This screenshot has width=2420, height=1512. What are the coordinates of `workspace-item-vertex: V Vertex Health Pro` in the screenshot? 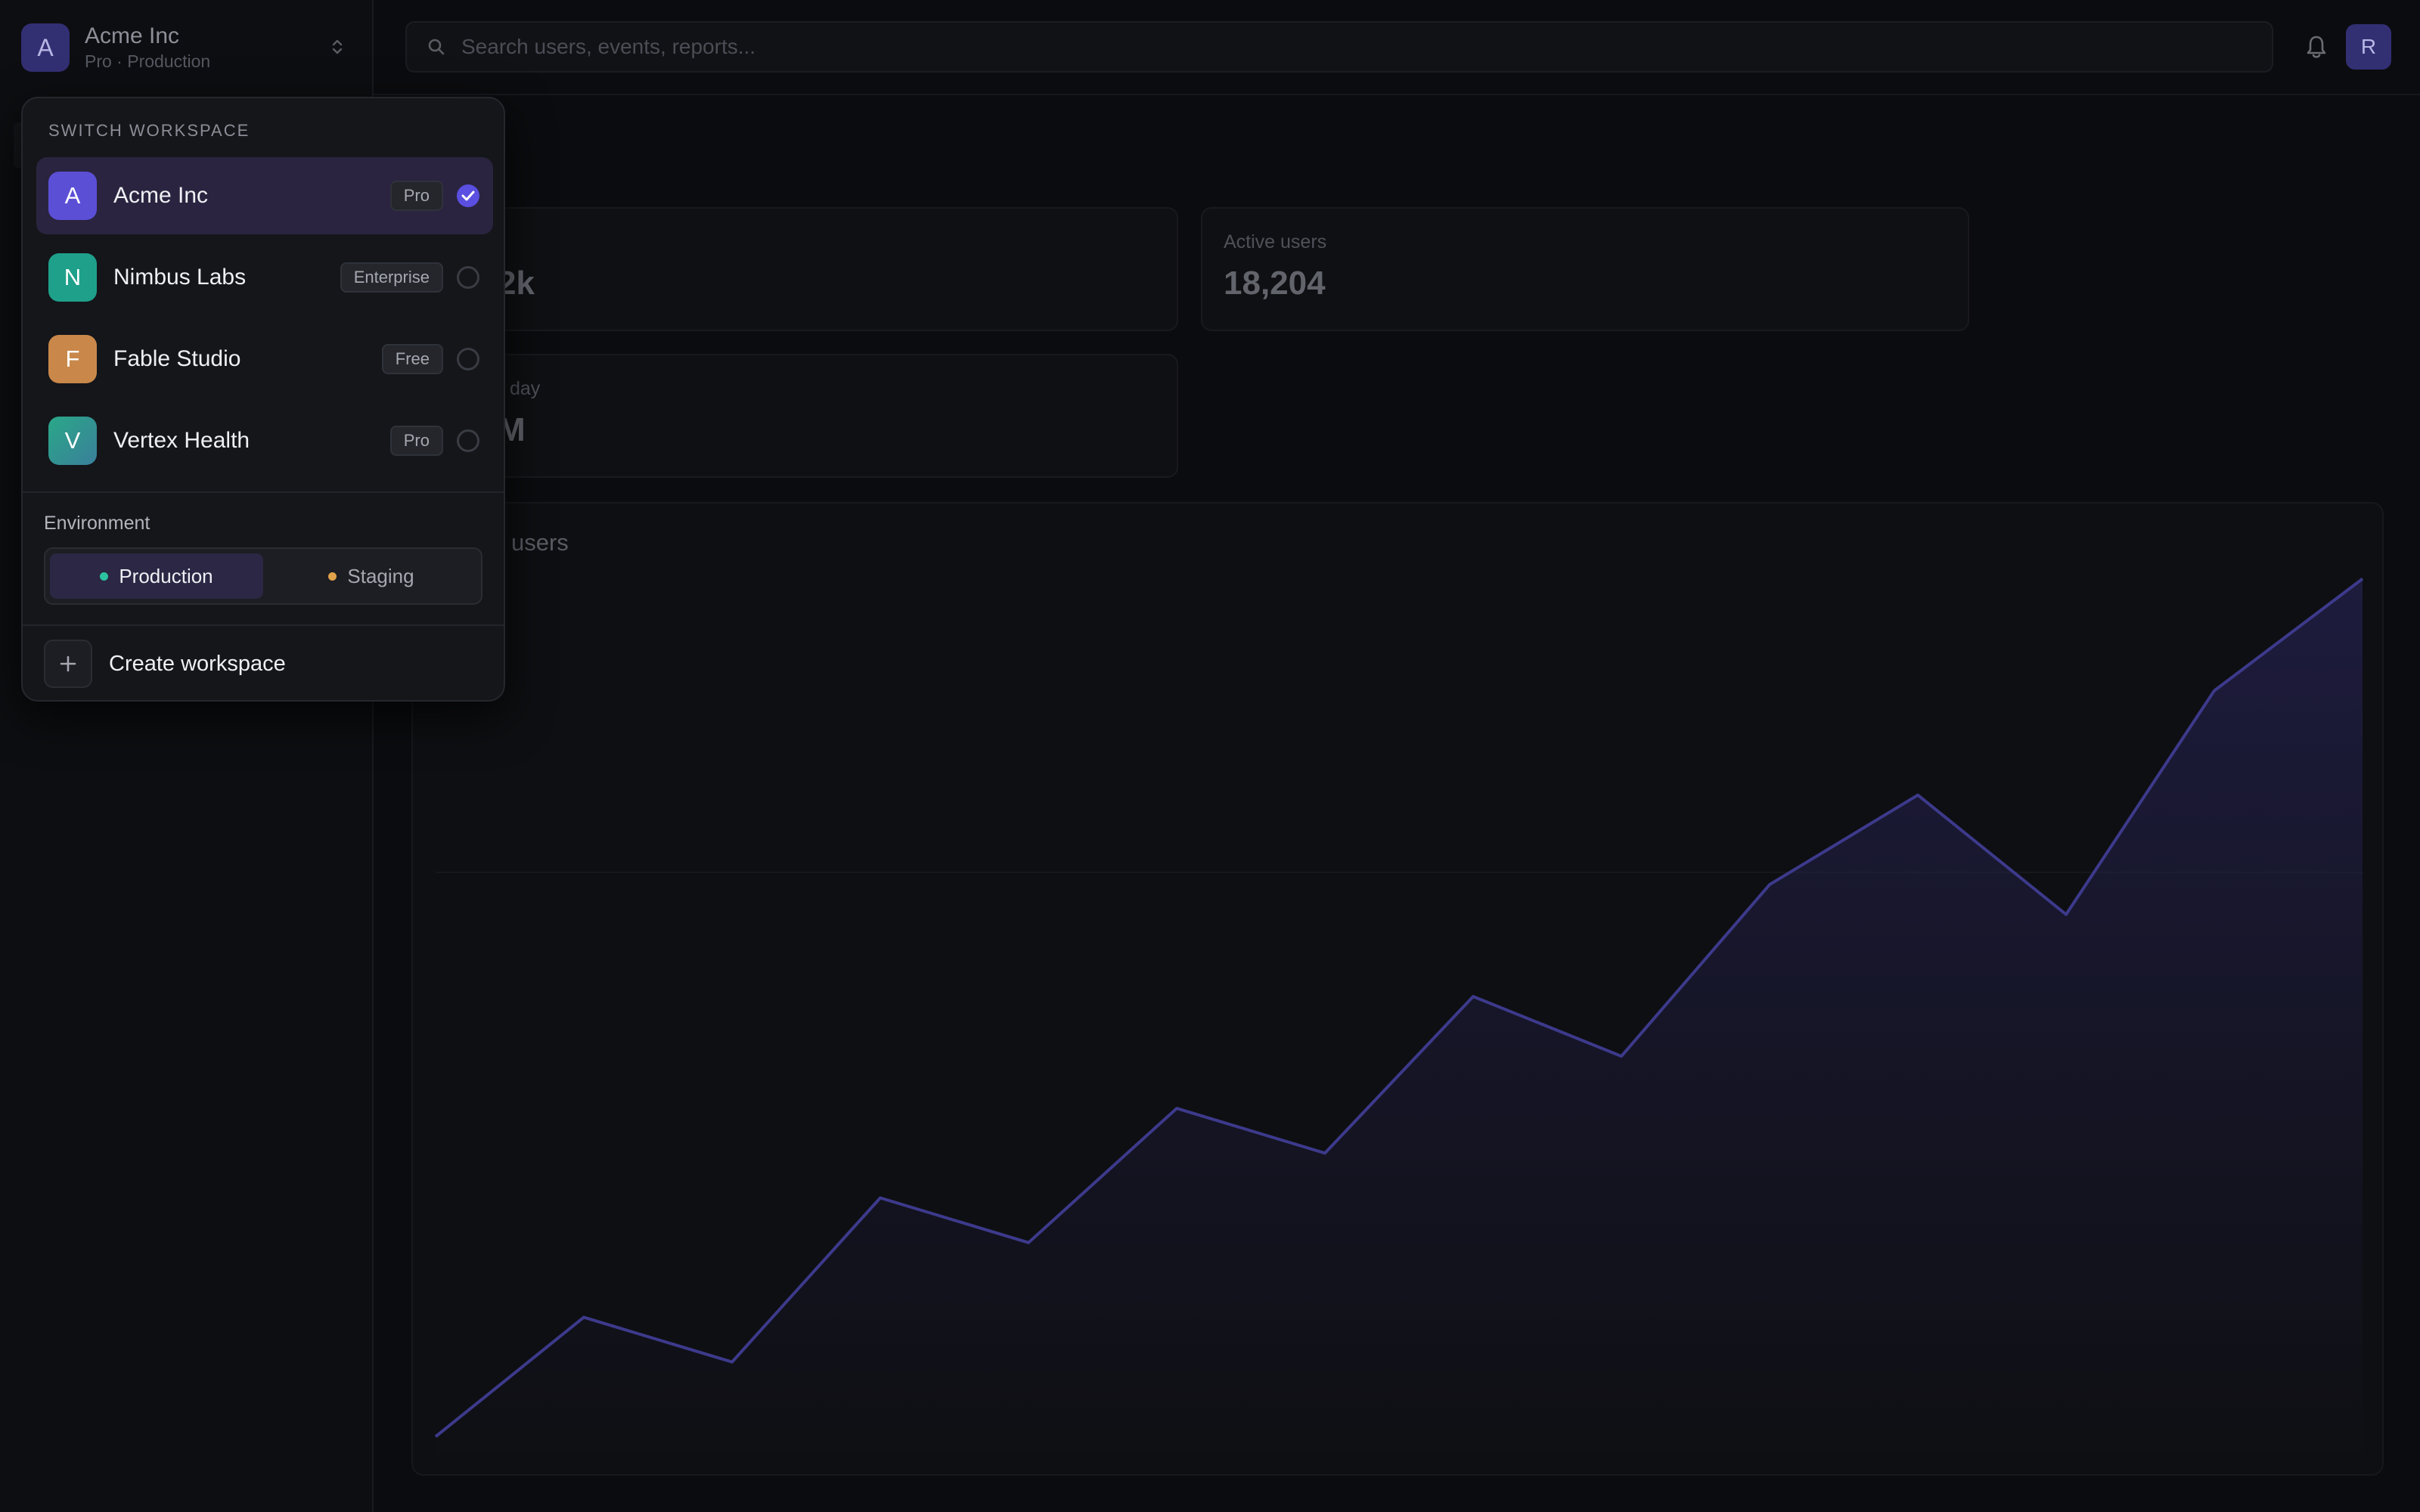 It's located at (264, 440).